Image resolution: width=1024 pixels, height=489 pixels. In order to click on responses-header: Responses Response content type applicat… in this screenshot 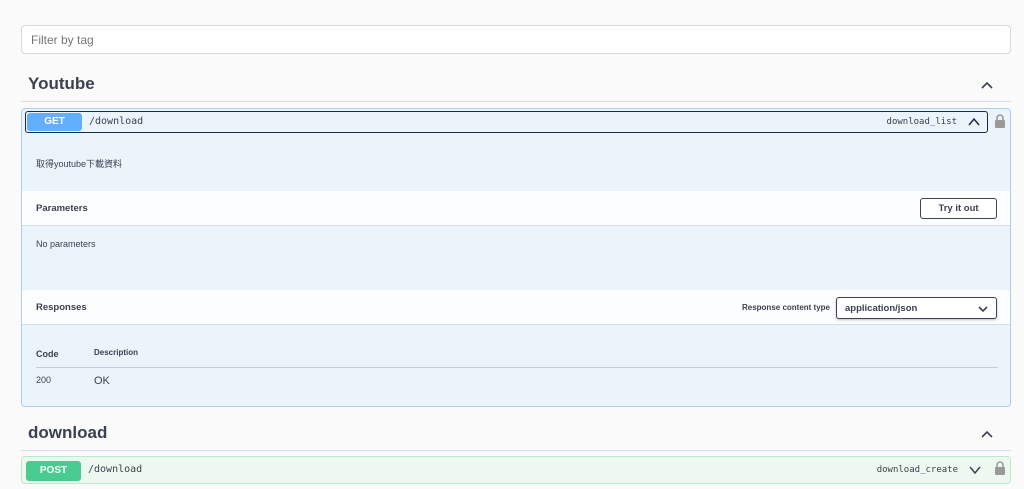, I will do `click(516, 307)`.